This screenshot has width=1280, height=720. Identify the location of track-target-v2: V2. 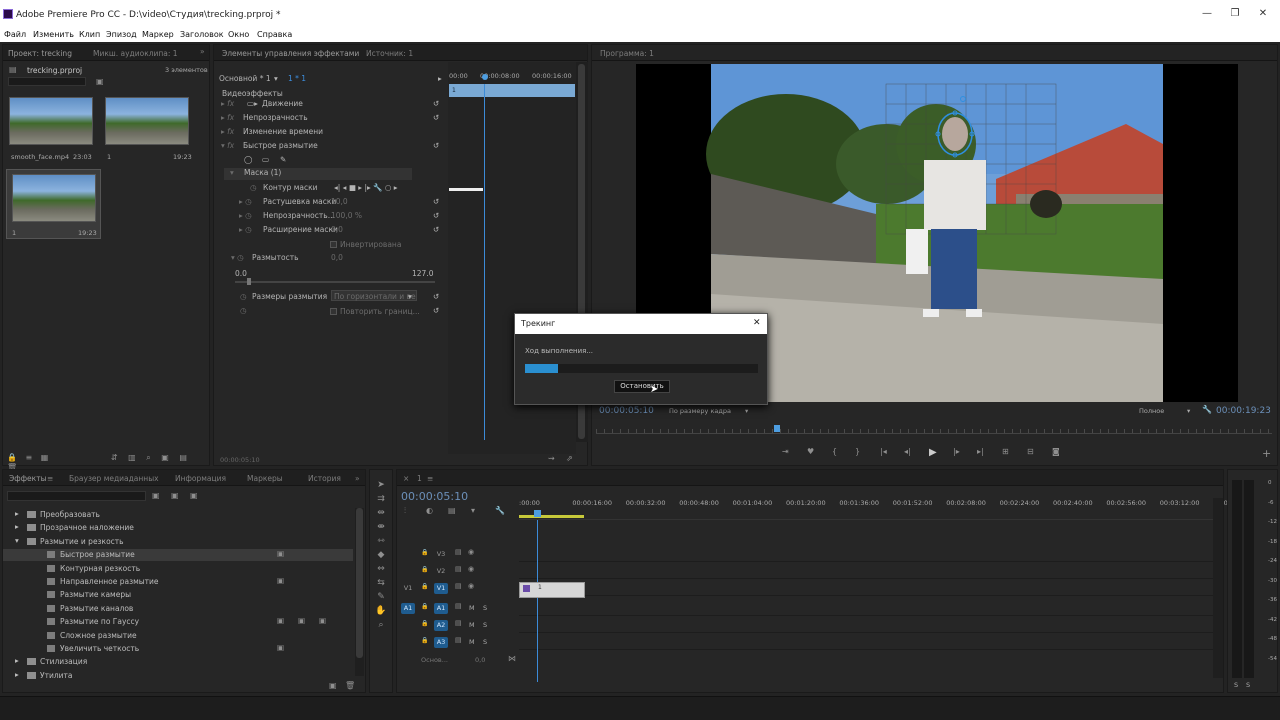
(441, 571).